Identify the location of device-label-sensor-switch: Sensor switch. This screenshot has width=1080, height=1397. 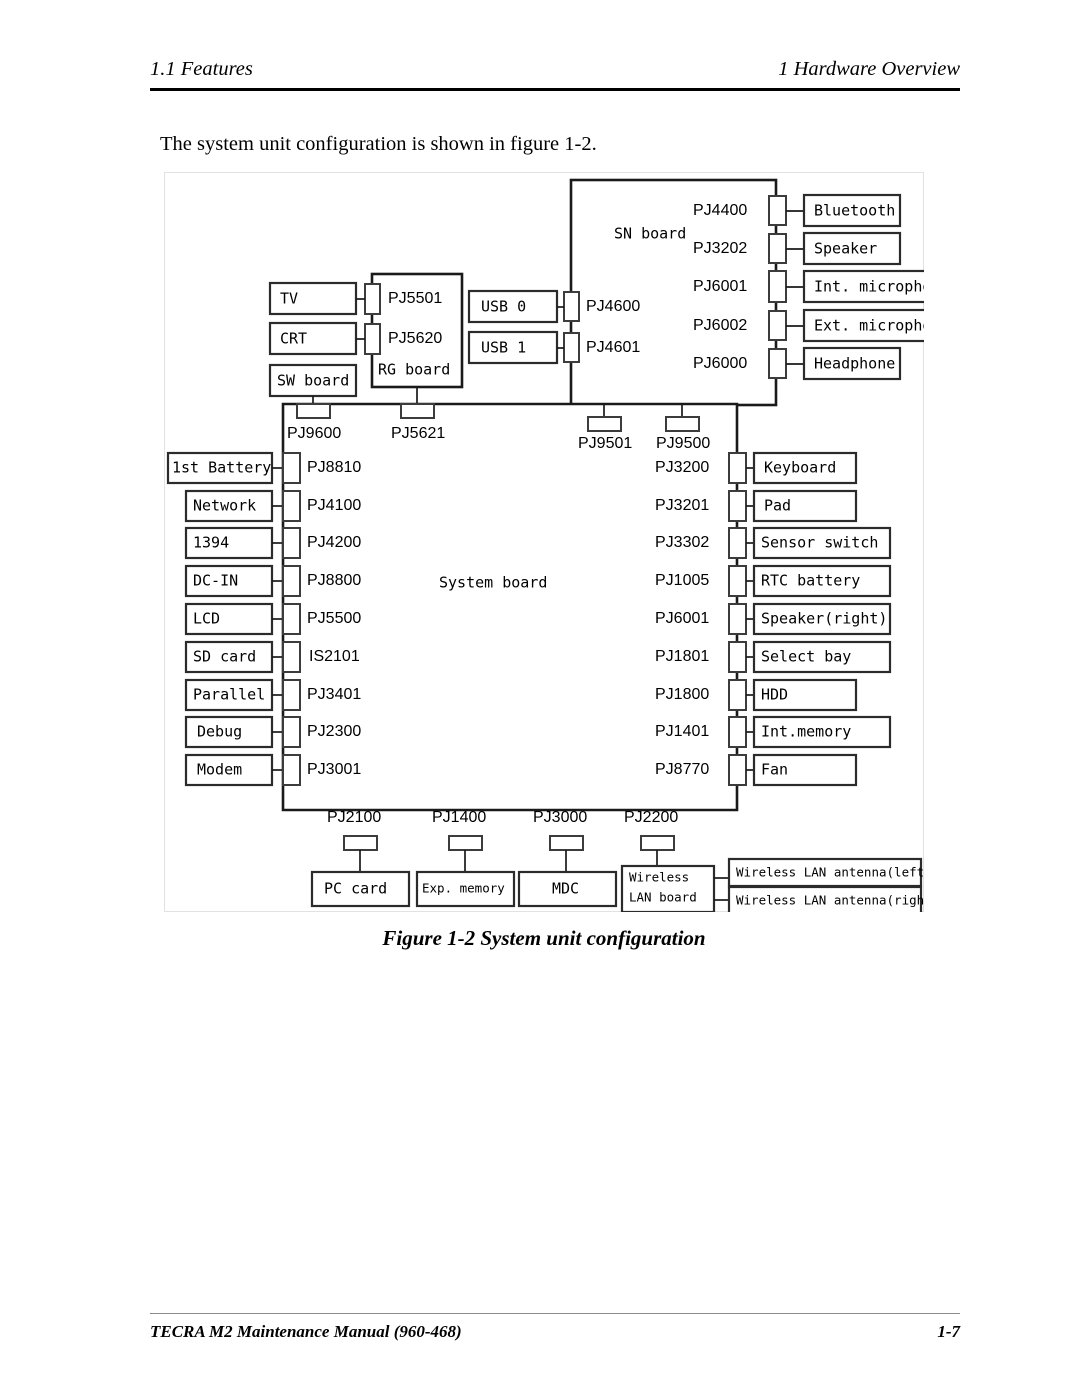
(819, 543).